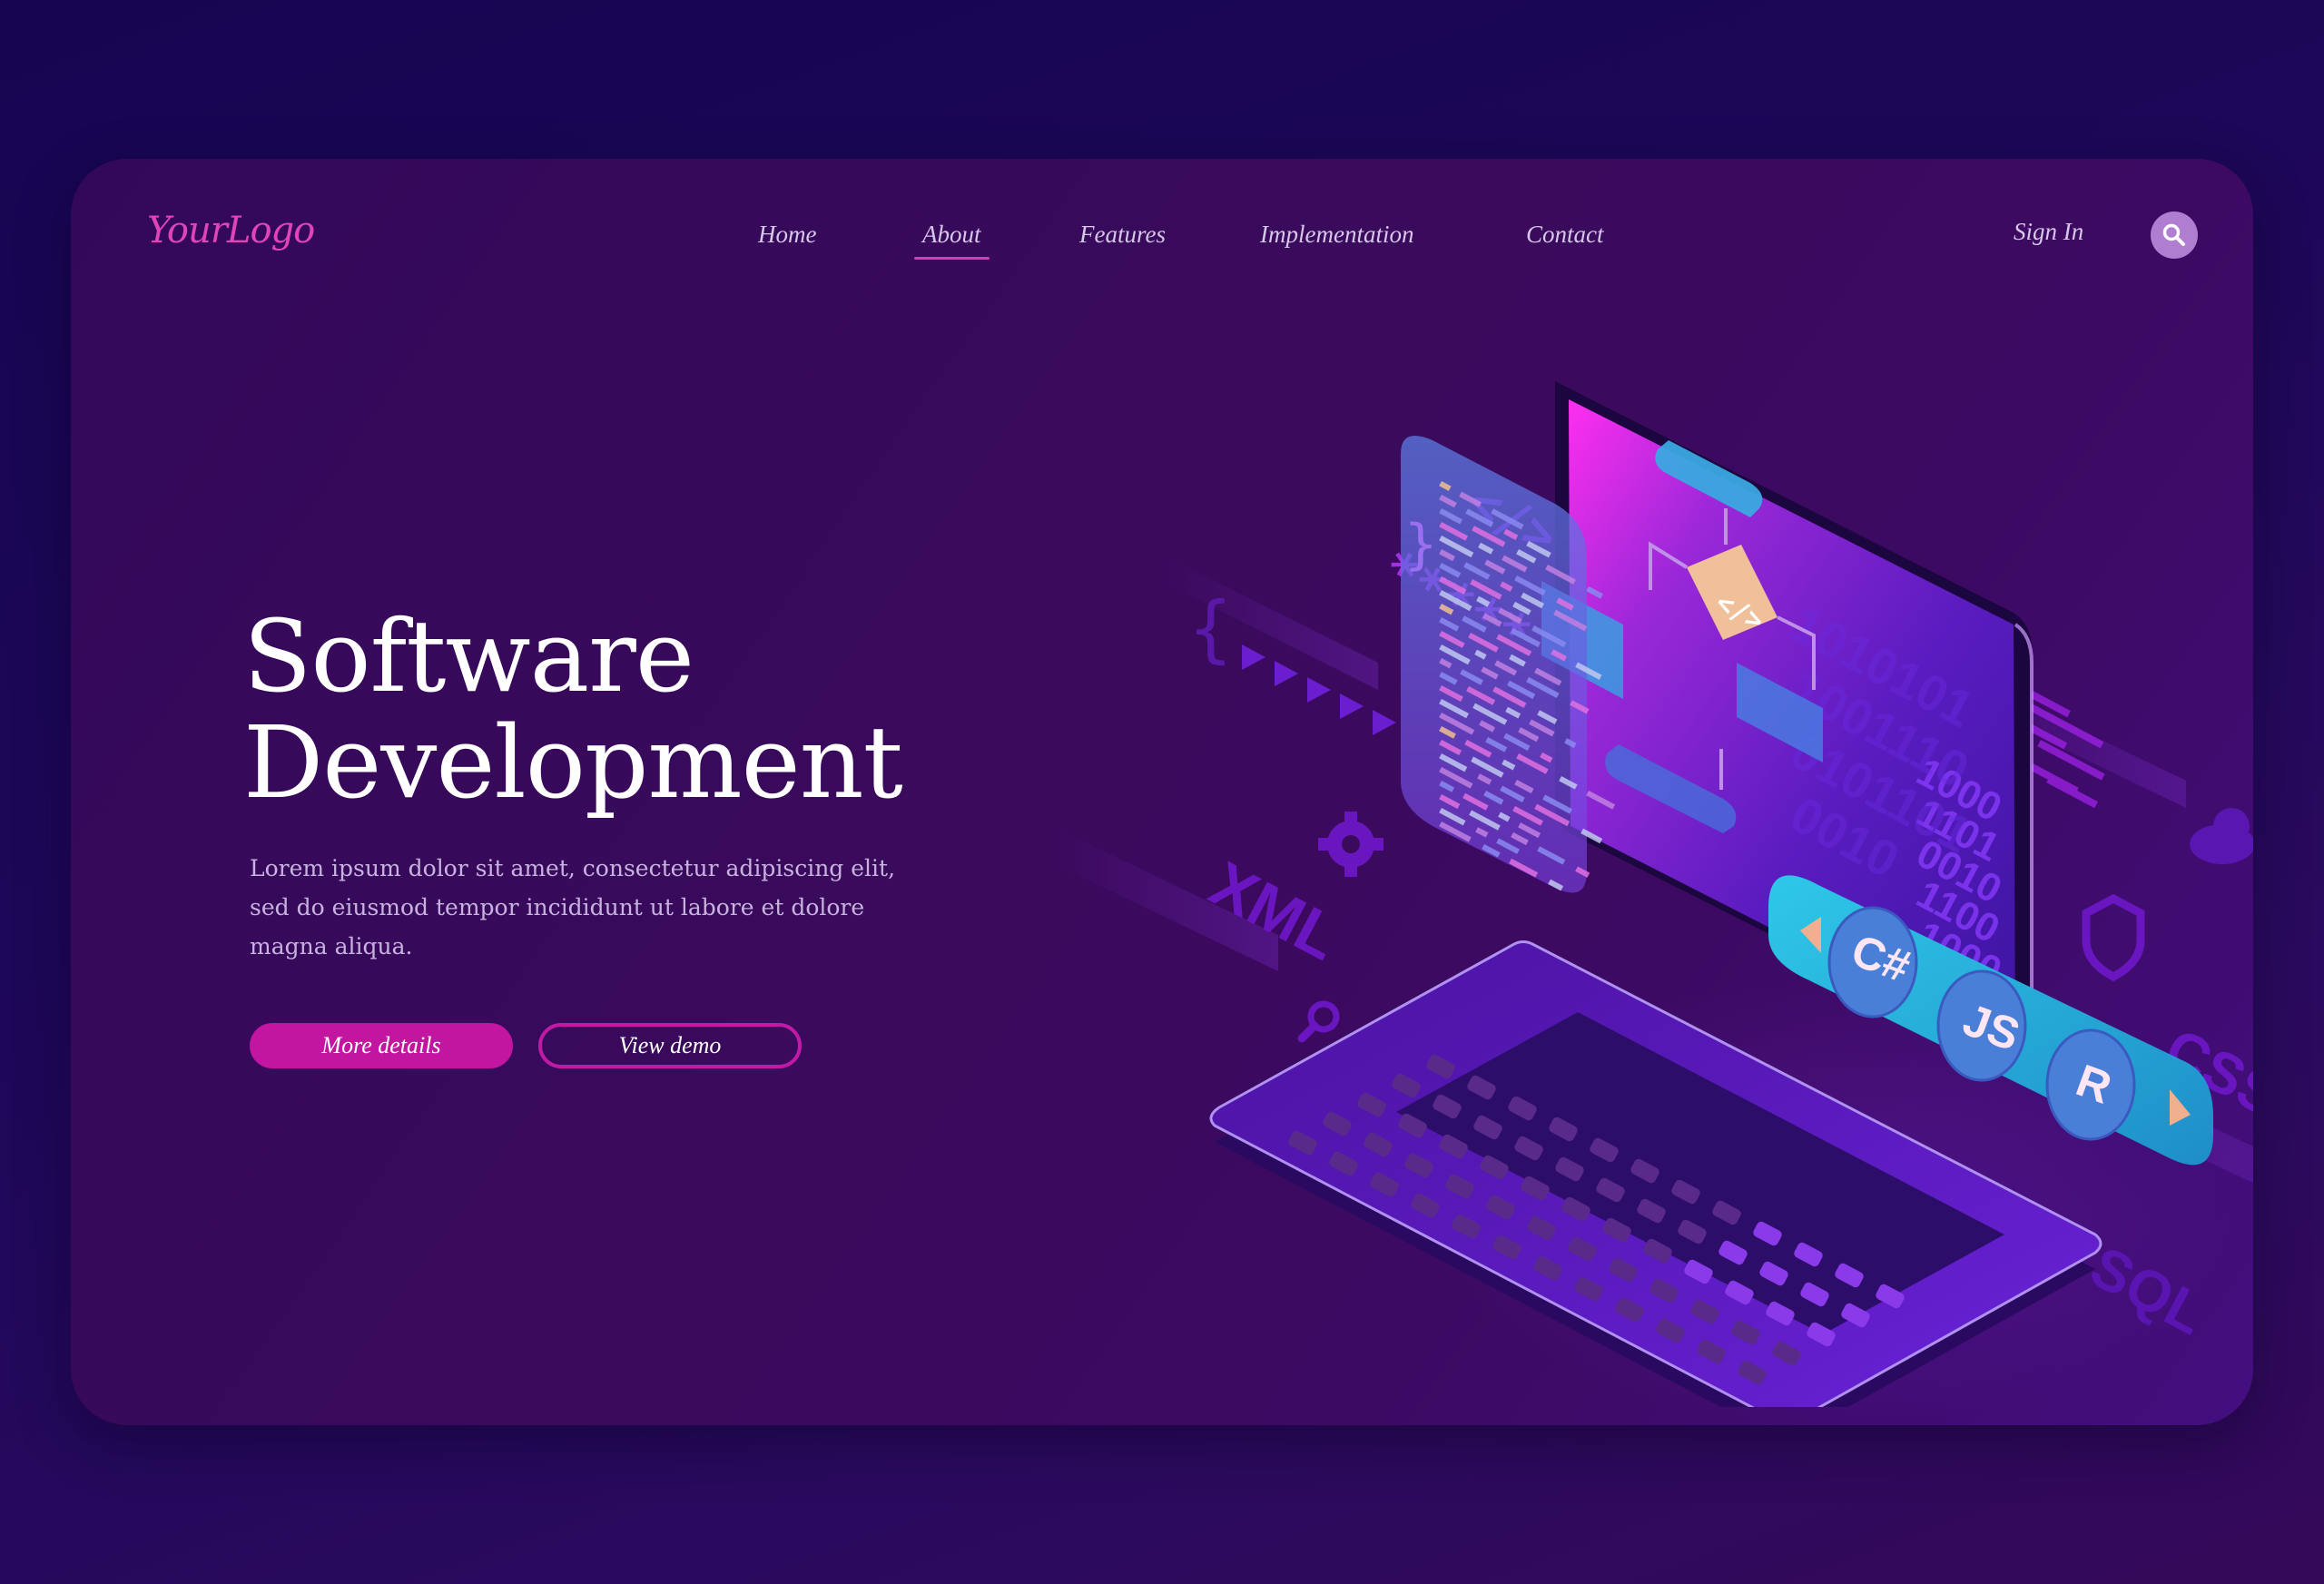  I want to click on logo: YourLogo, so click(231, 230).